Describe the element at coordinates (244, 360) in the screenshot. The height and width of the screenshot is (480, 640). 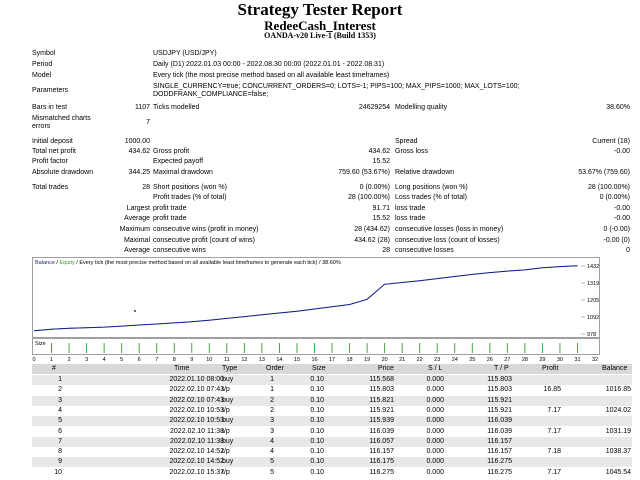
I see `x-tick-label: 12` at that location.